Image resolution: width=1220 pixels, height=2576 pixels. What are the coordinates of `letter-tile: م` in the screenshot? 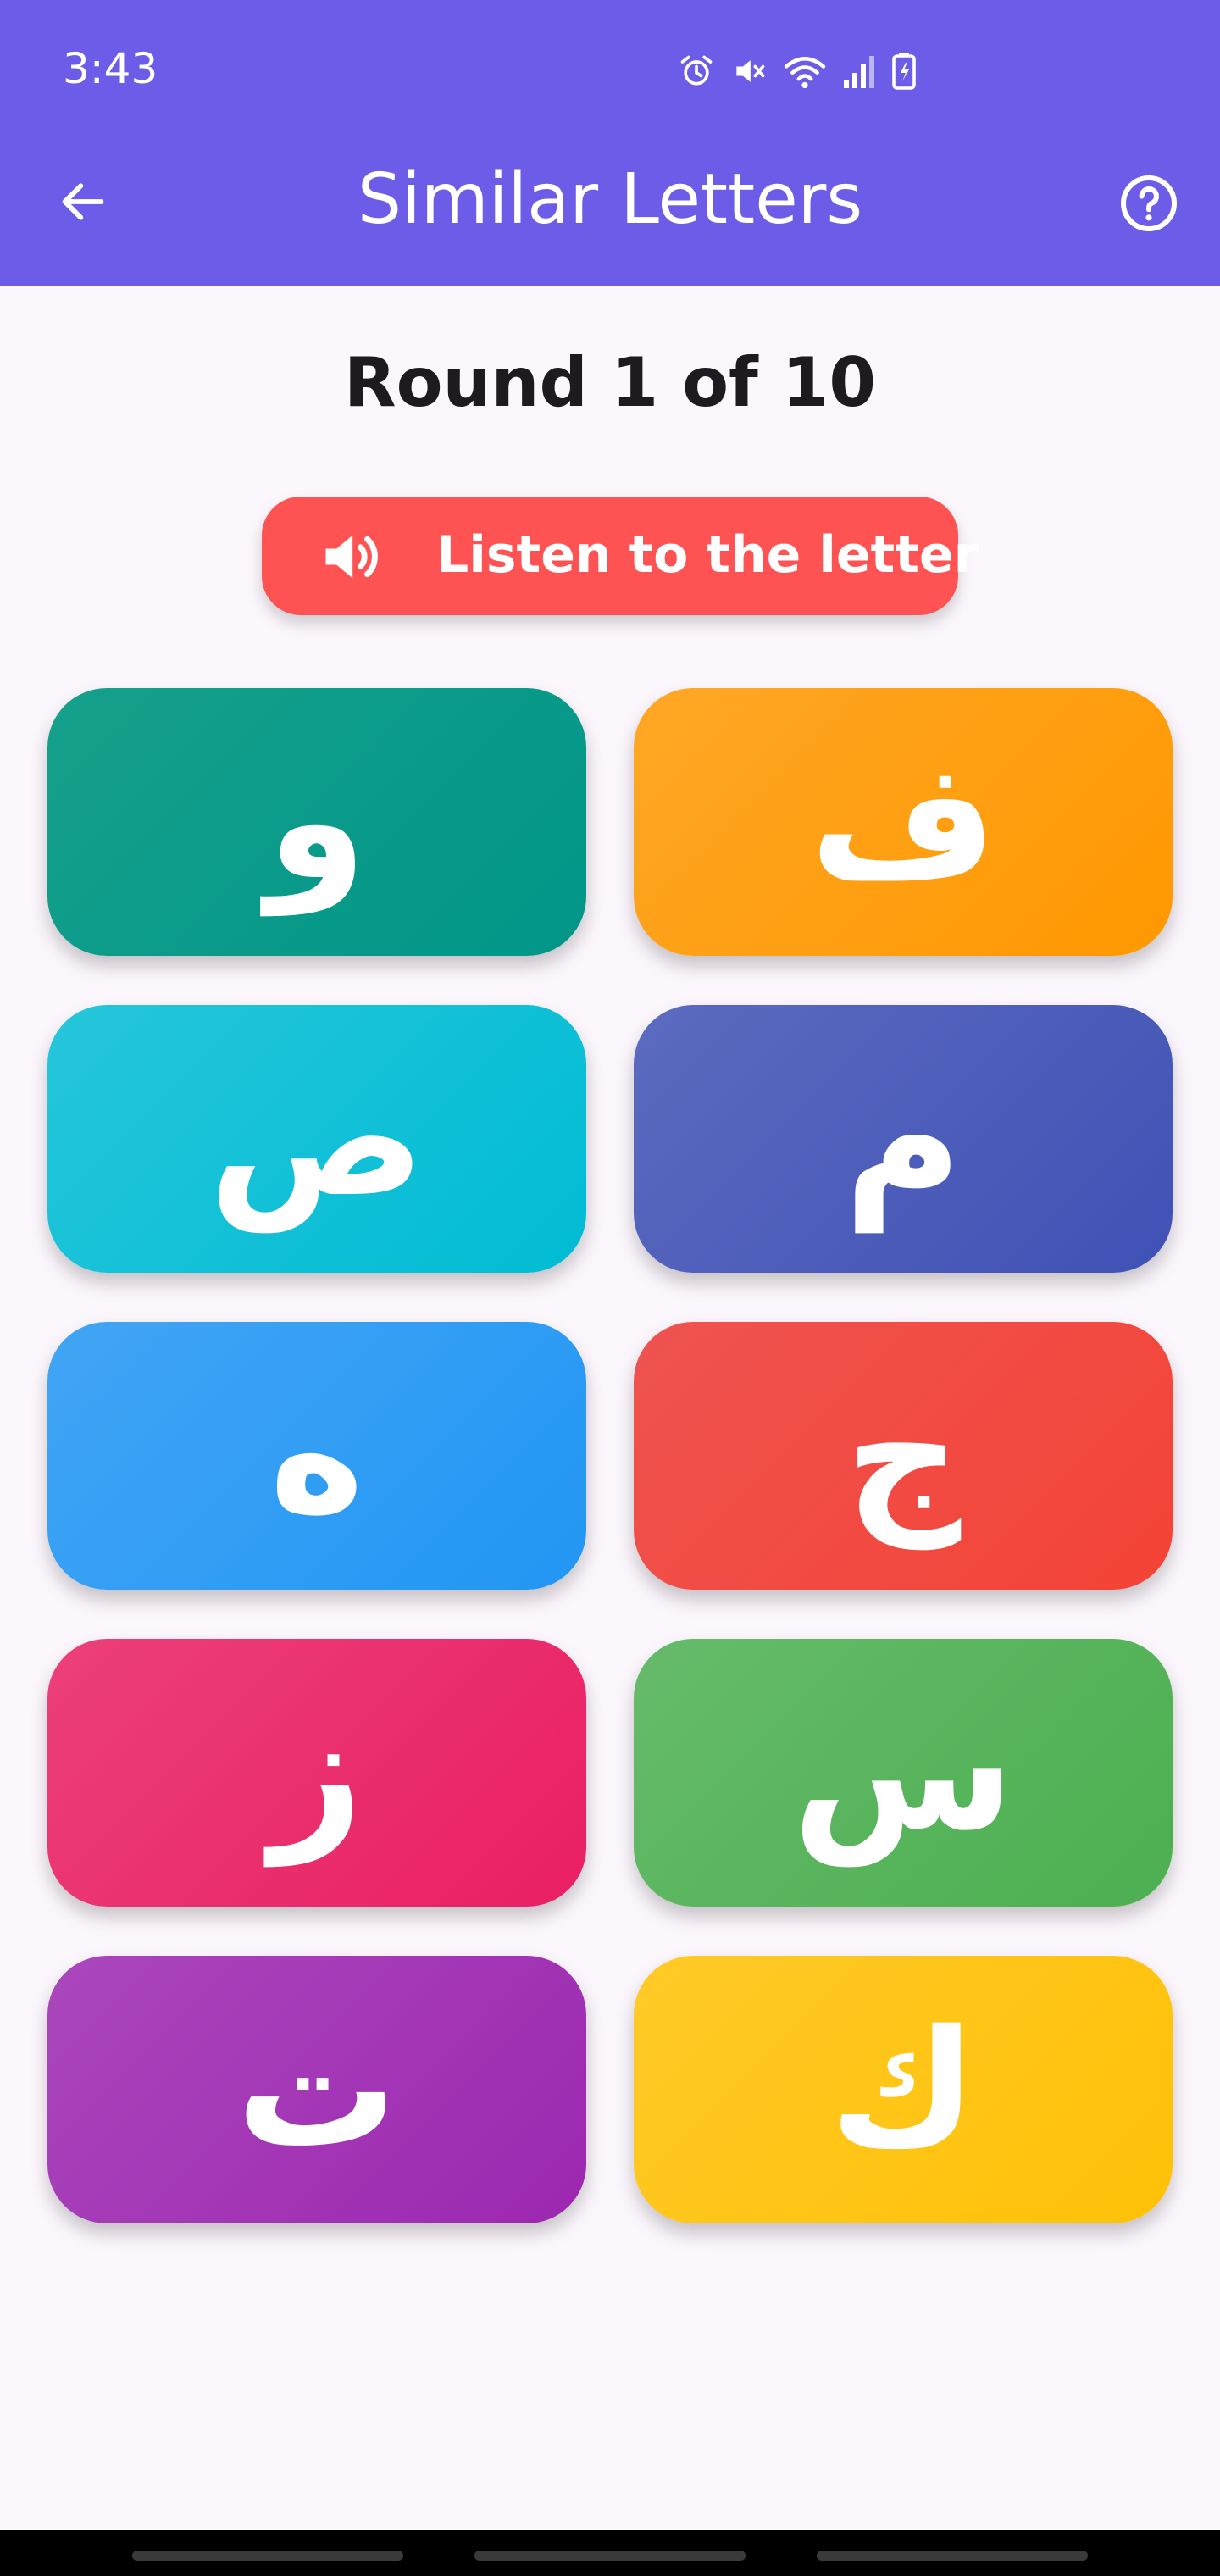 It's located at (903, 1139).